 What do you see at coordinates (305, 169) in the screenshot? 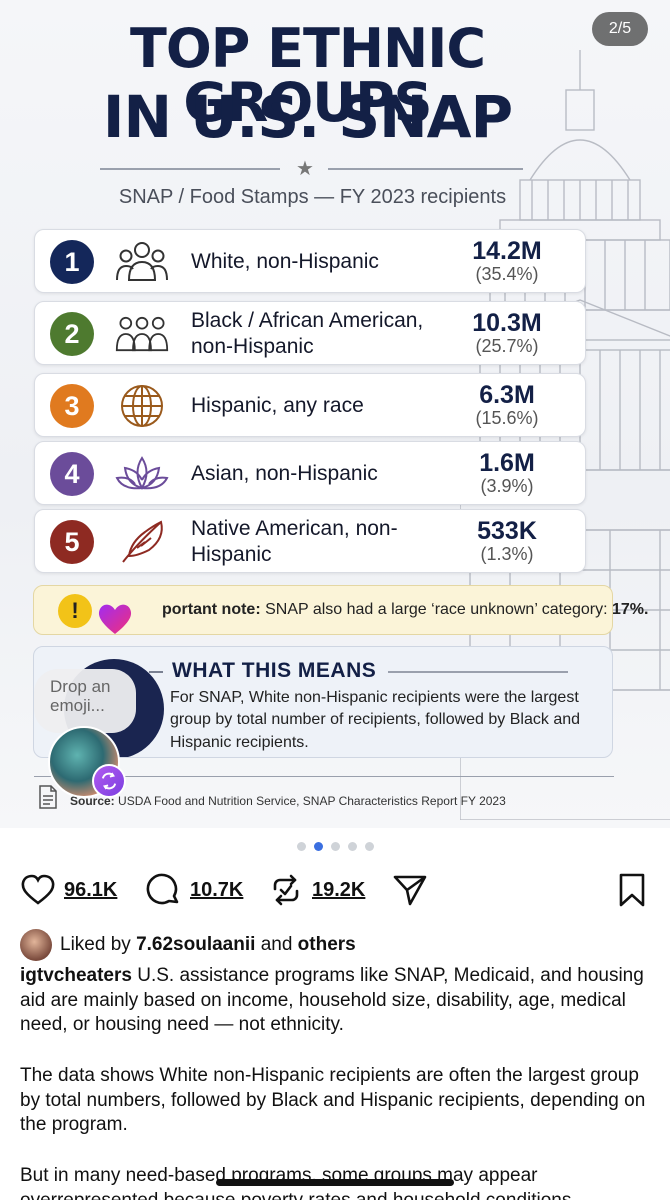
I see `star-icon: ★` at bounding box center [305, 169].